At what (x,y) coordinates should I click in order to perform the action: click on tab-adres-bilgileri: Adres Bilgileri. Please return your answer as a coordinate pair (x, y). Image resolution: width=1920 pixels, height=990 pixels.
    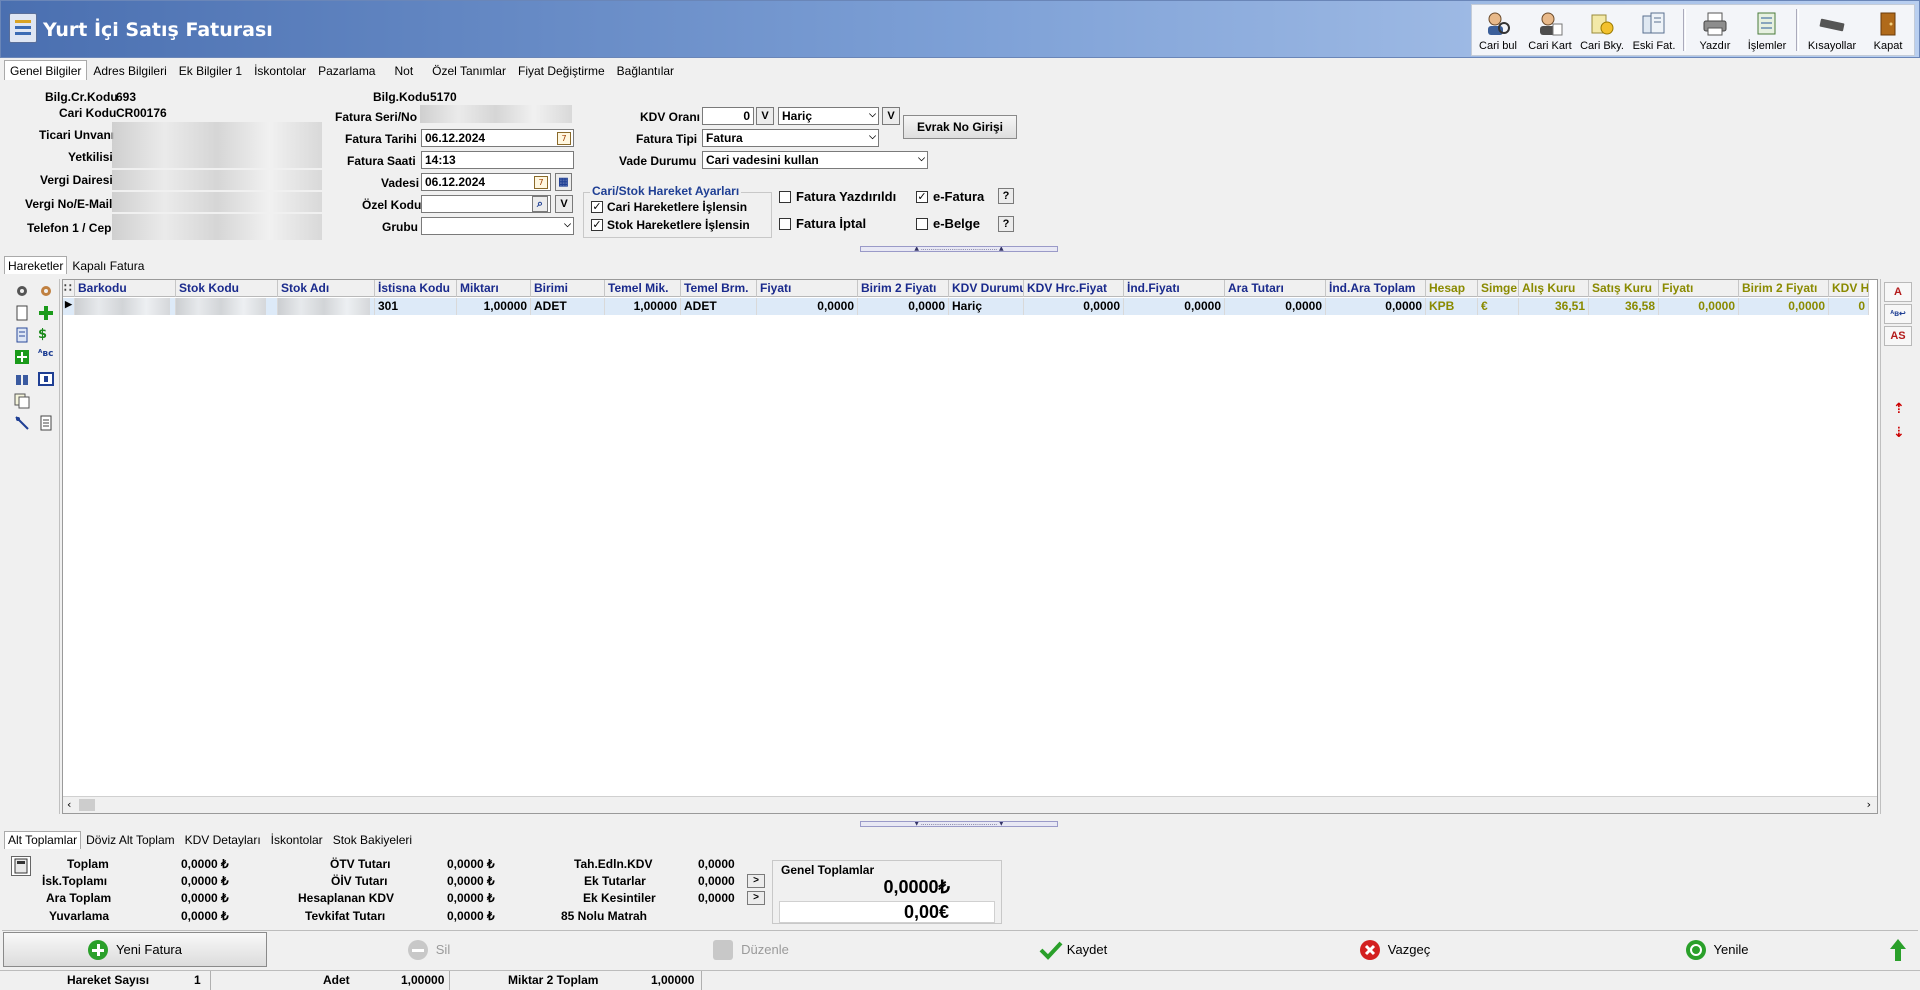
    Looking at the image, I should click on (129, 70).